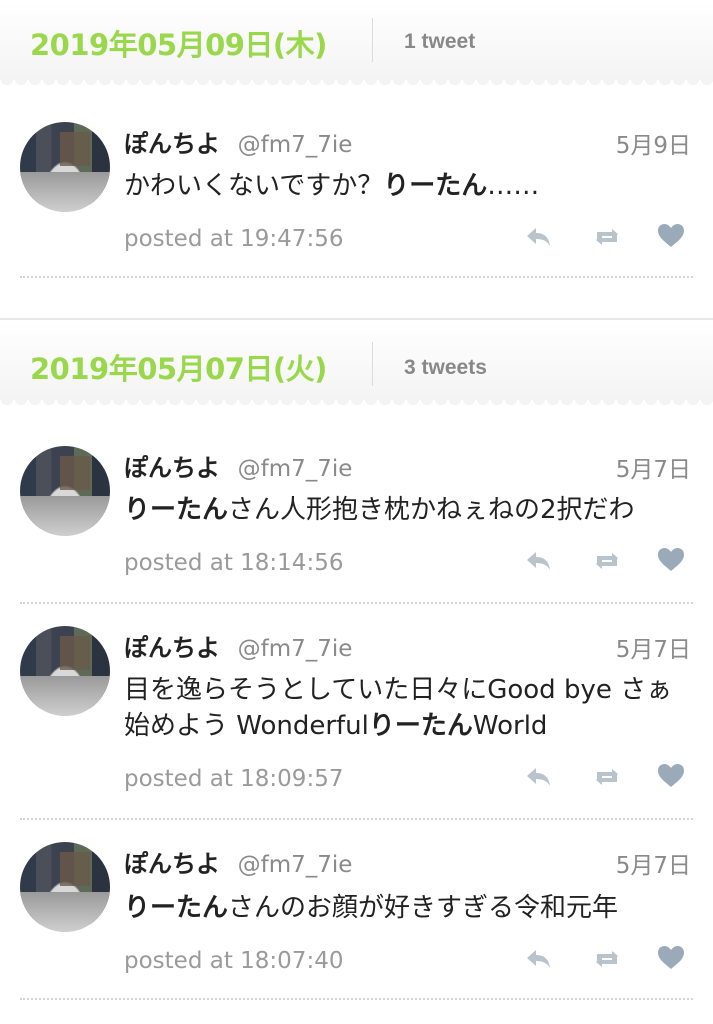  Describe the element at coordinates (440, 41) in the screenshot. I see `tweet-count: 1 tweet` at that location.